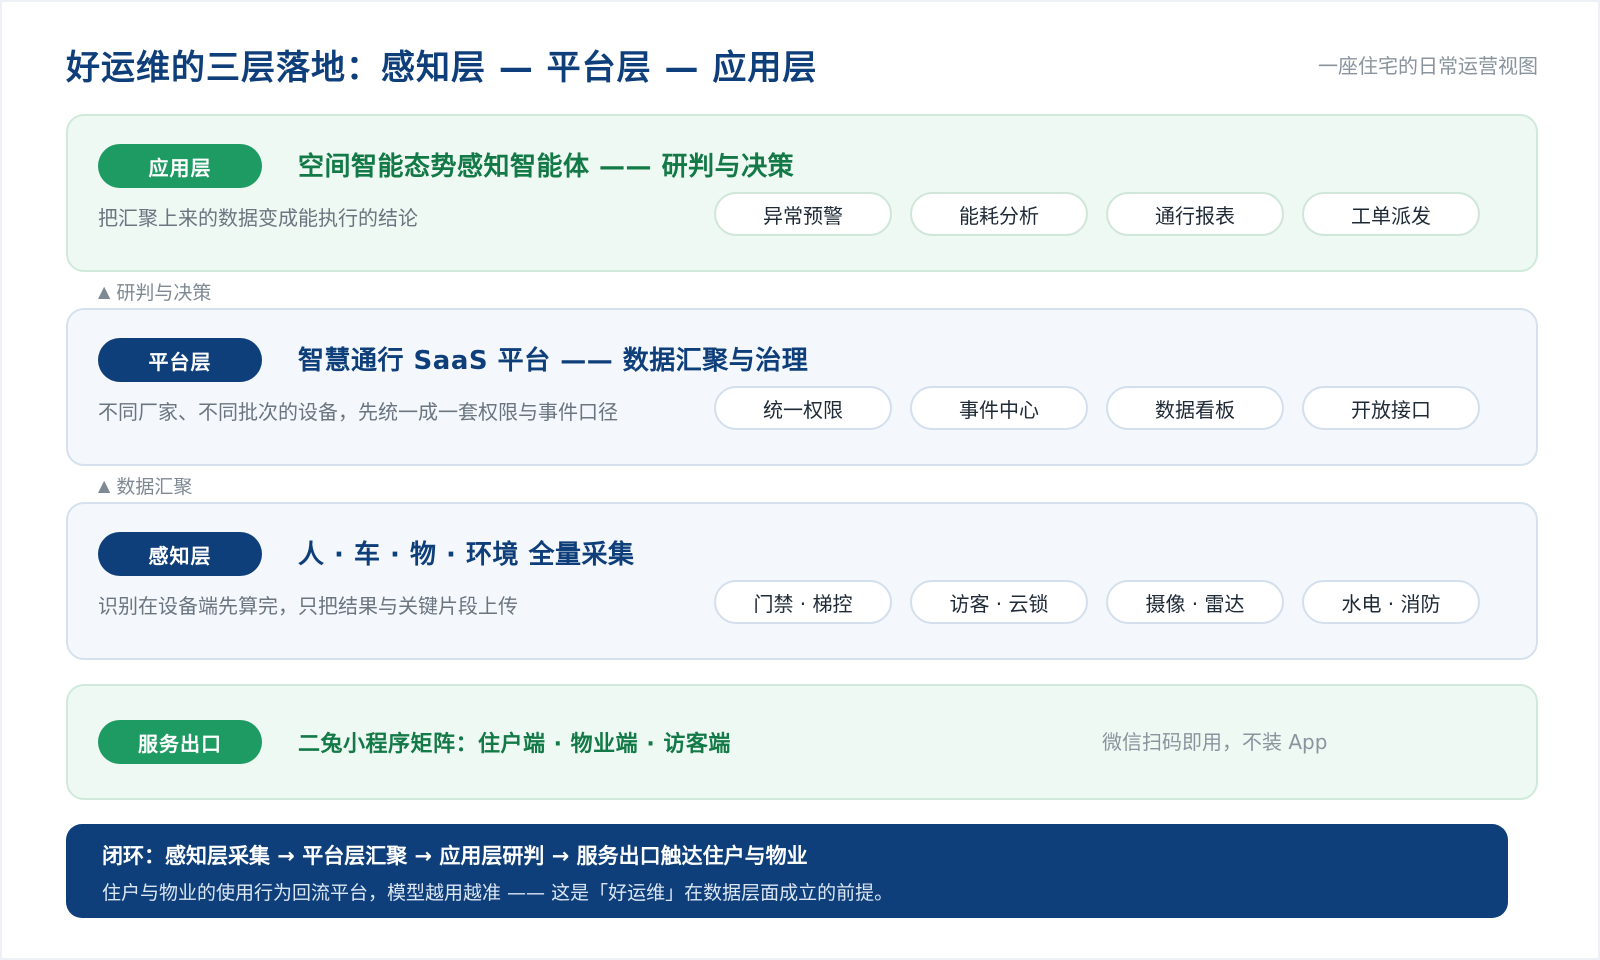  Describe the element at coordinates (1097, 408) in the screenshot. I see `platform-chips: 统一权限 事件中心 数据看板 开放接口` at that location.